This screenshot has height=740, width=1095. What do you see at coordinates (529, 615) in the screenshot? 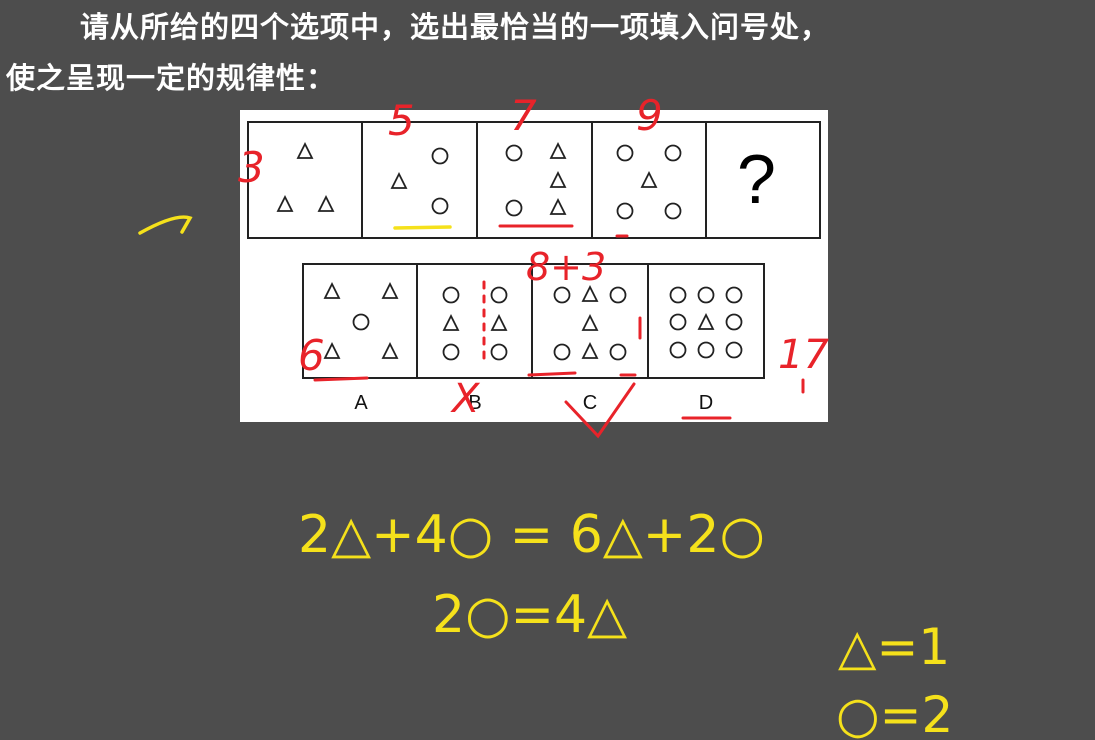
I see `equation-line2: 2○=4△` at bounding box center [529, 615].